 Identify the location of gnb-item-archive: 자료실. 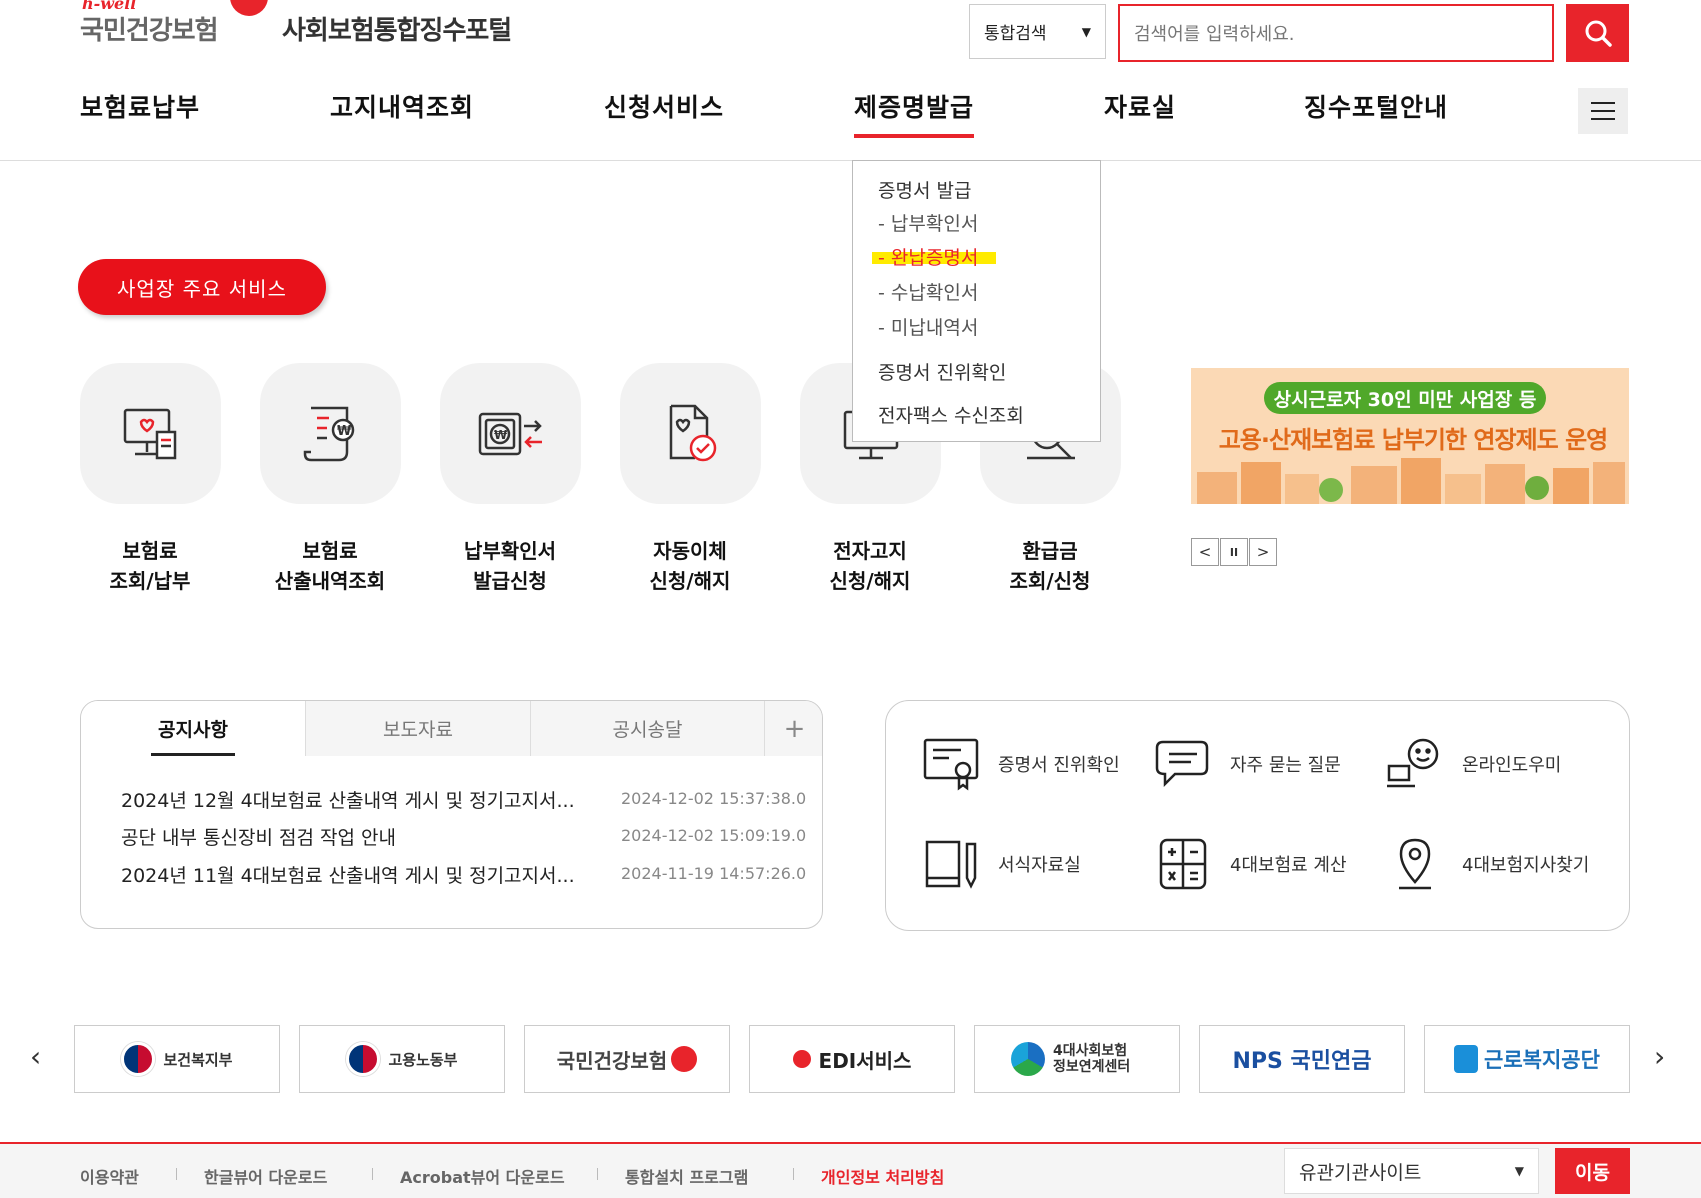
(1140, 106).